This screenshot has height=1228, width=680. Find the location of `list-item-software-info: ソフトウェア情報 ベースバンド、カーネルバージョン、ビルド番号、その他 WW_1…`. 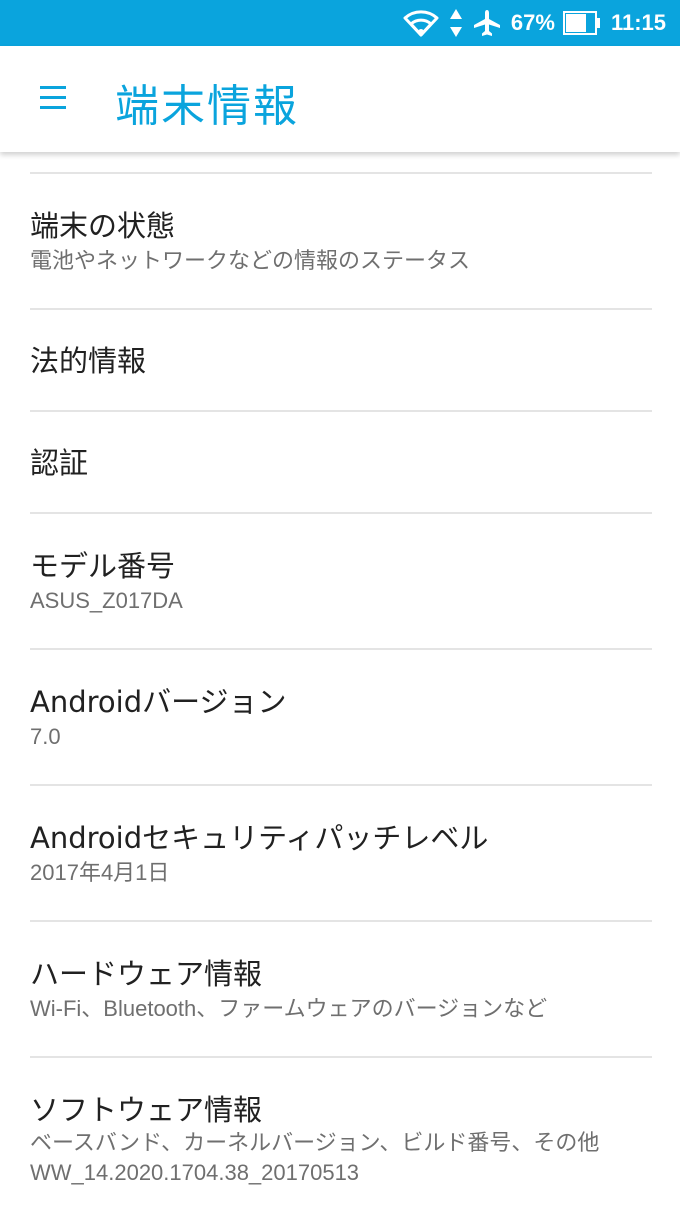

list-item-software-info: ソフトウェア情報 ベースバンド、カーネルバージョン、ビルド番号、その他 WW_1… is located at coordinates (340, 1143).